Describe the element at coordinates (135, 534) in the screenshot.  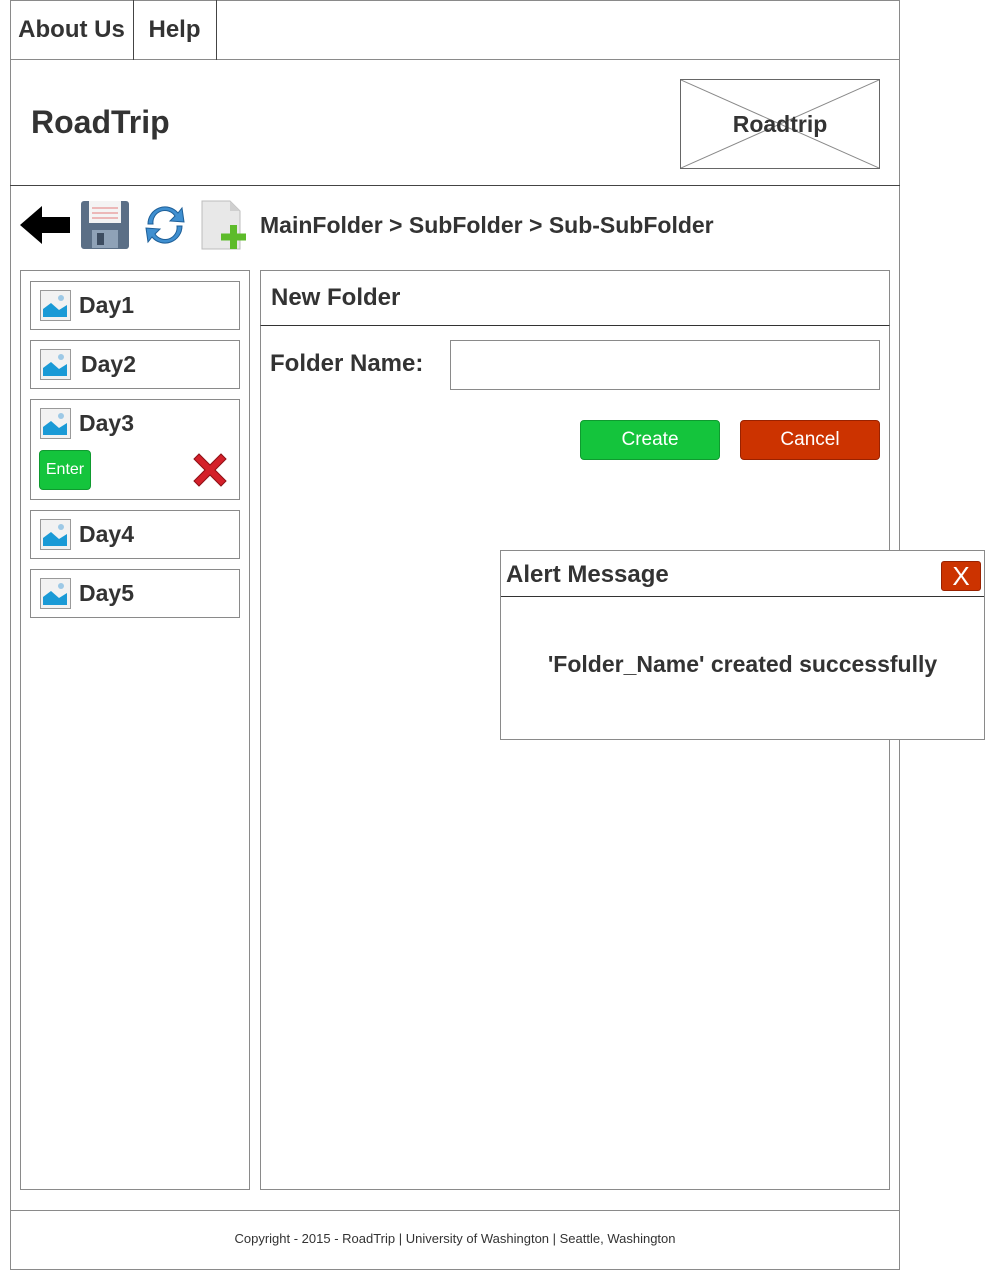
I see `sidebar-item-day4: Day4` at that location.